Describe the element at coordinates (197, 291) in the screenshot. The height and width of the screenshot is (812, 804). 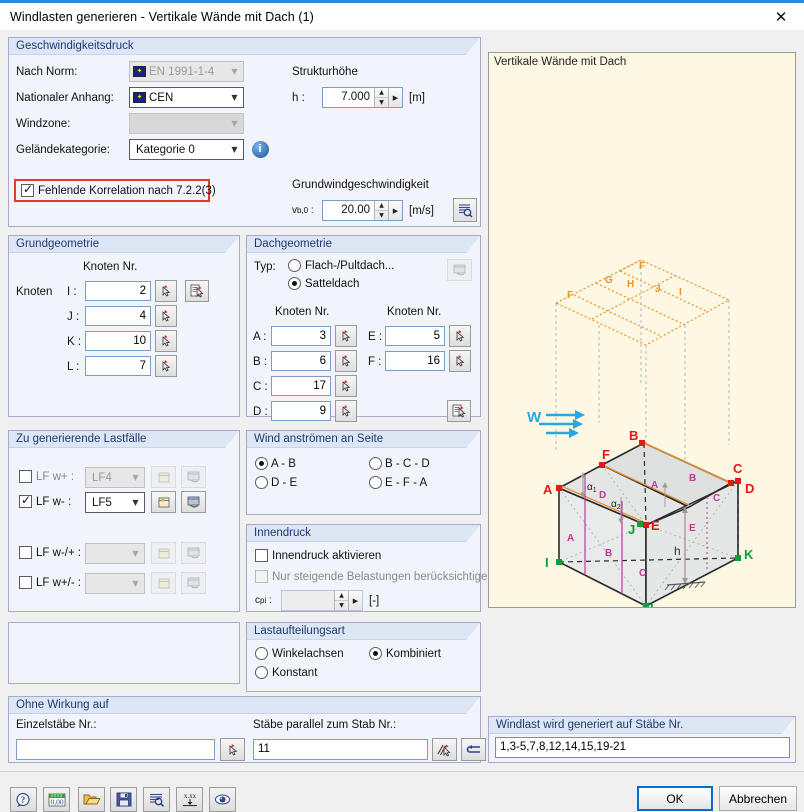
I see `node-i-list-button` at that location.